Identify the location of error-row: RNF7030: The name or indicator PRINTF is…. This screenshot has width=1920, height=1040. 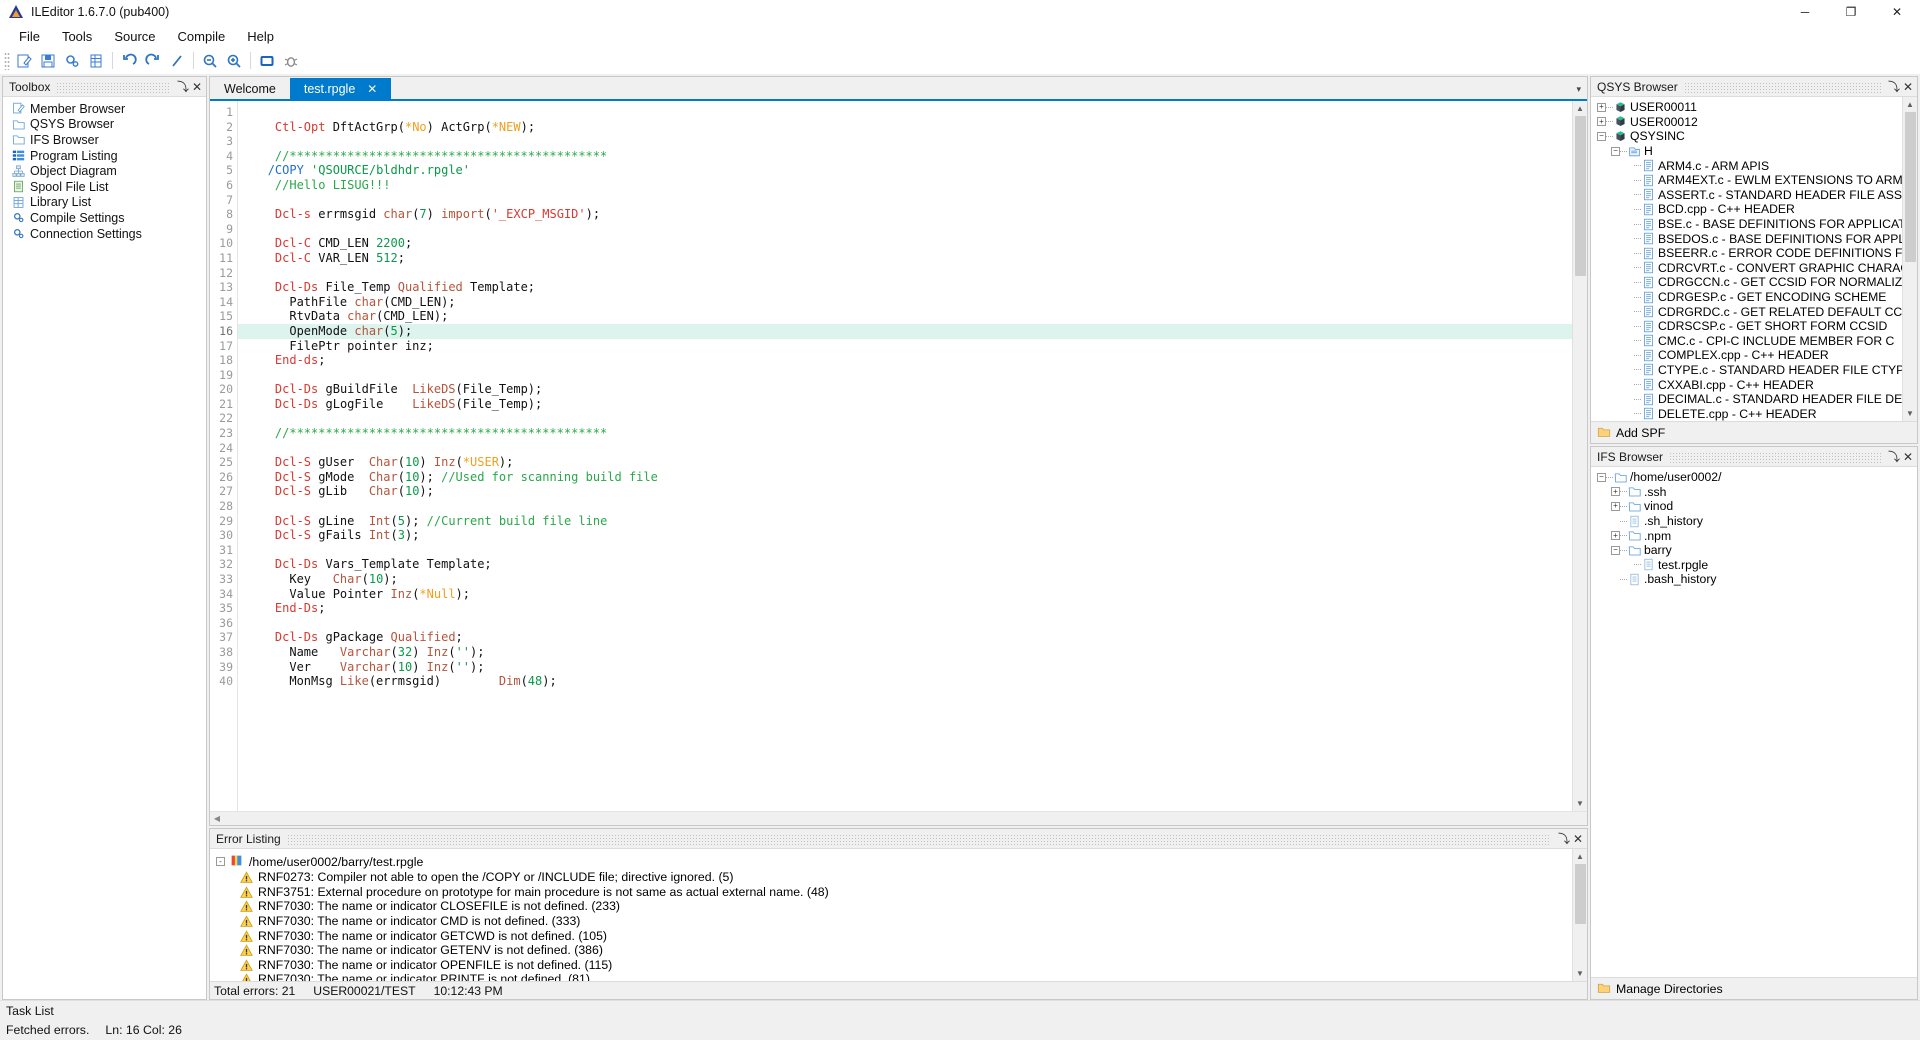
(894, 976).